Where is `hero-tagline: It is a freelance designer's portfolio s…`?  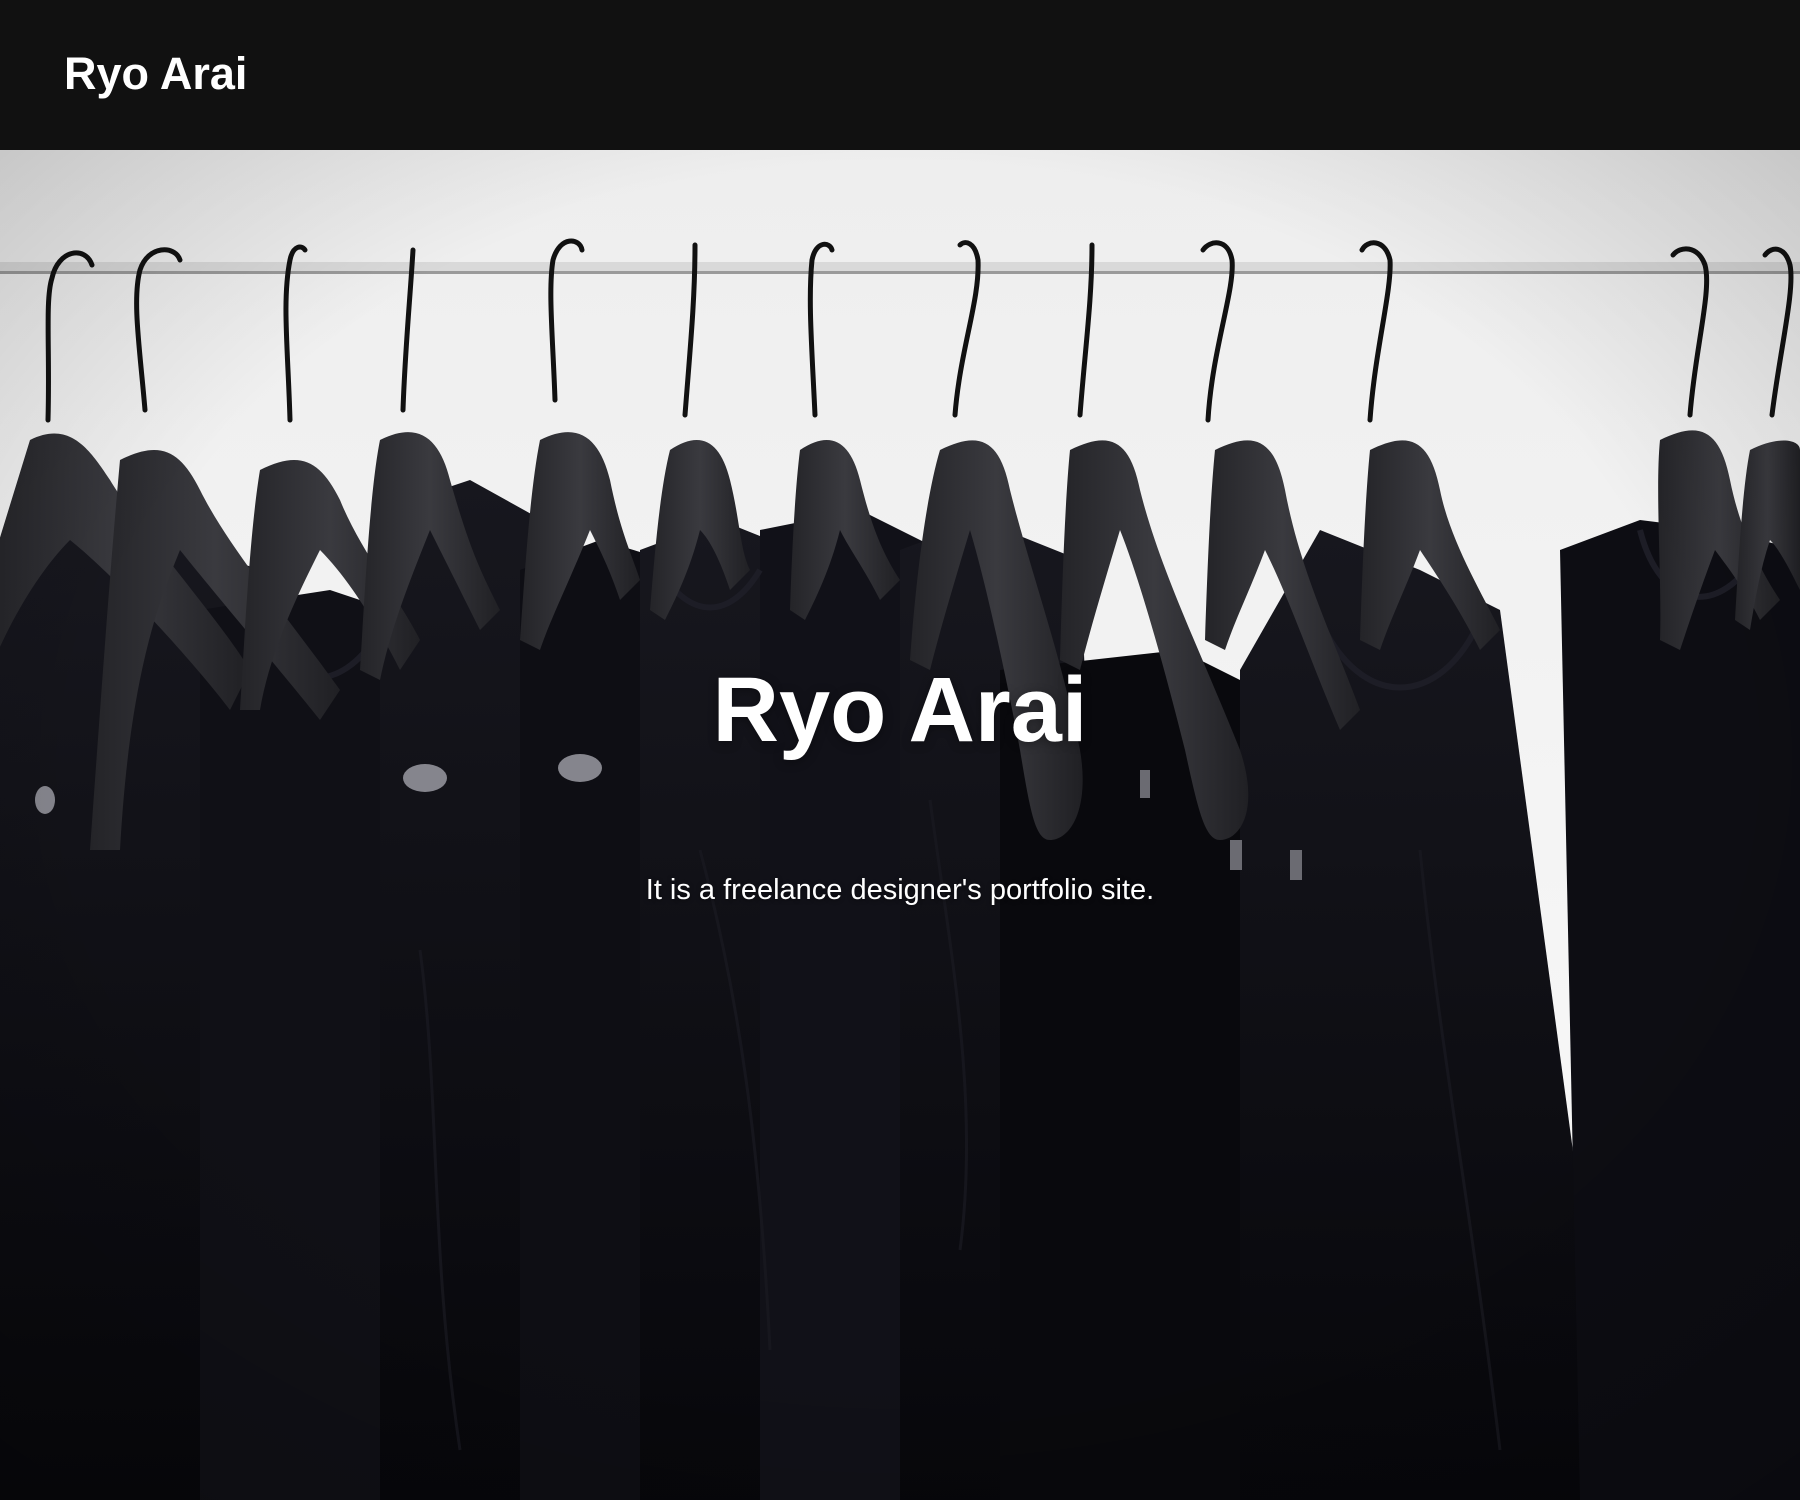 hero-tagline: It is a freelance designer's portfolio s… is located at coordinates (900, 890).